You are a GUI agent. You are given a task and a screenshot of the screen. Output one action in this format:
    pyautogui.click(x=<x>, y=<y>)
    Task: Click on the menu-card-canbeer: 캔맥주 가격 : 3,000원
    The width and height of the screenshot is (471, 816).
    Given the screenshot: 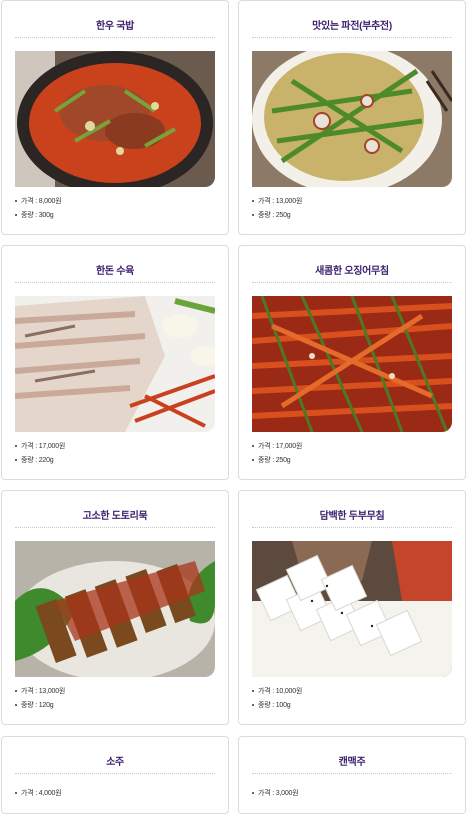 What is the action you would take?
    pyautogui.click(x=352, y=775)
    